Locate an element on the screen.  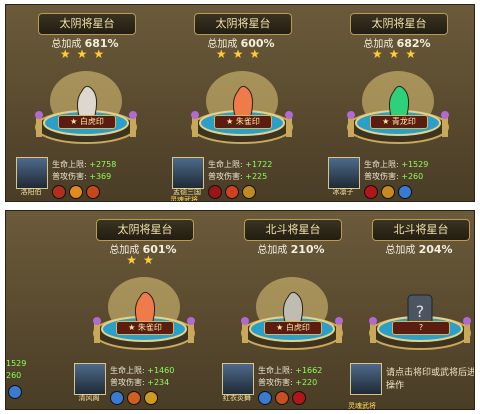
hp-value: +1460 is located at coordinates (161, 370).